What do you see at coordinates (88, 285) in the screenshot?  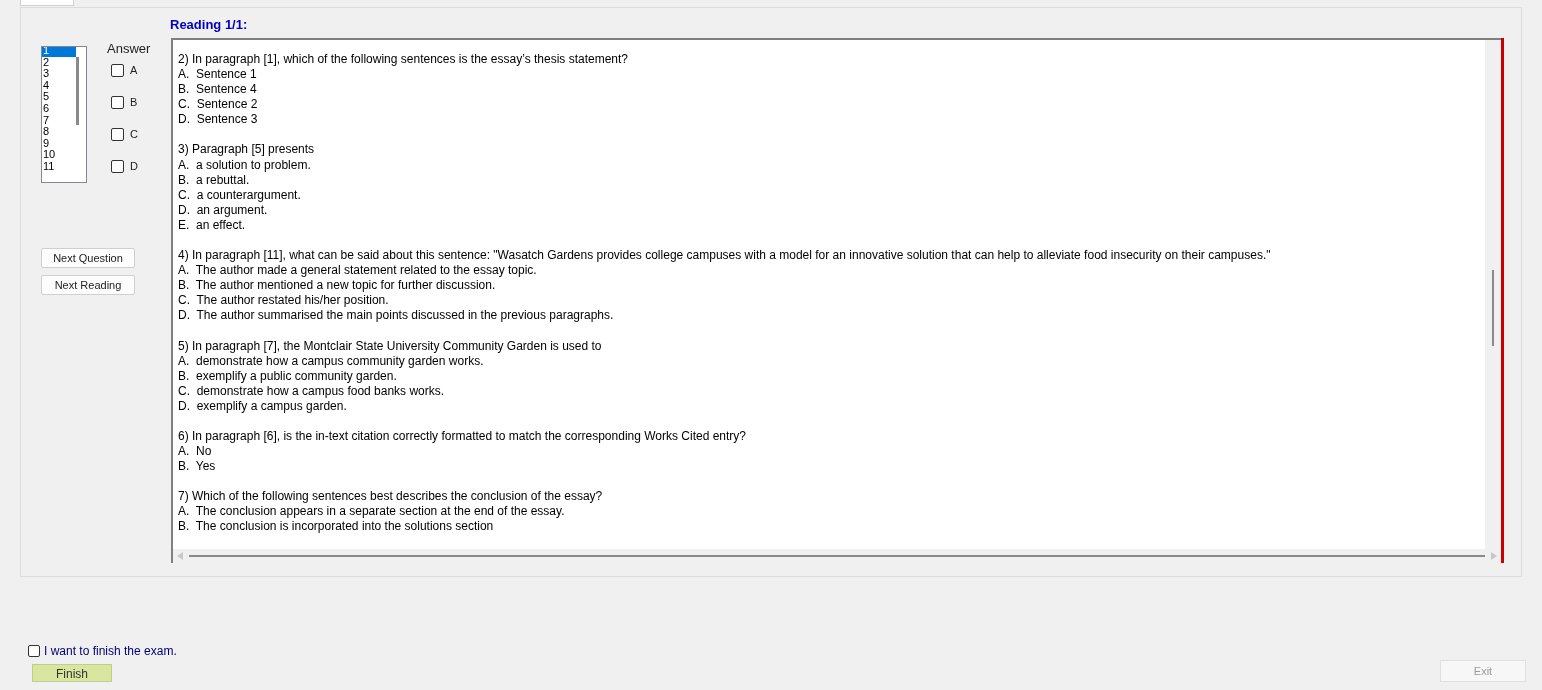 I see `nav-button: Next Reading` at bounding box center [88, 285].